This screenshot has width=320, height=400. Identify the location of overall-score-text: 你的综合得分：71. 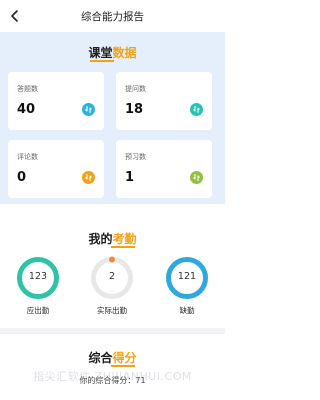
(112, 380).